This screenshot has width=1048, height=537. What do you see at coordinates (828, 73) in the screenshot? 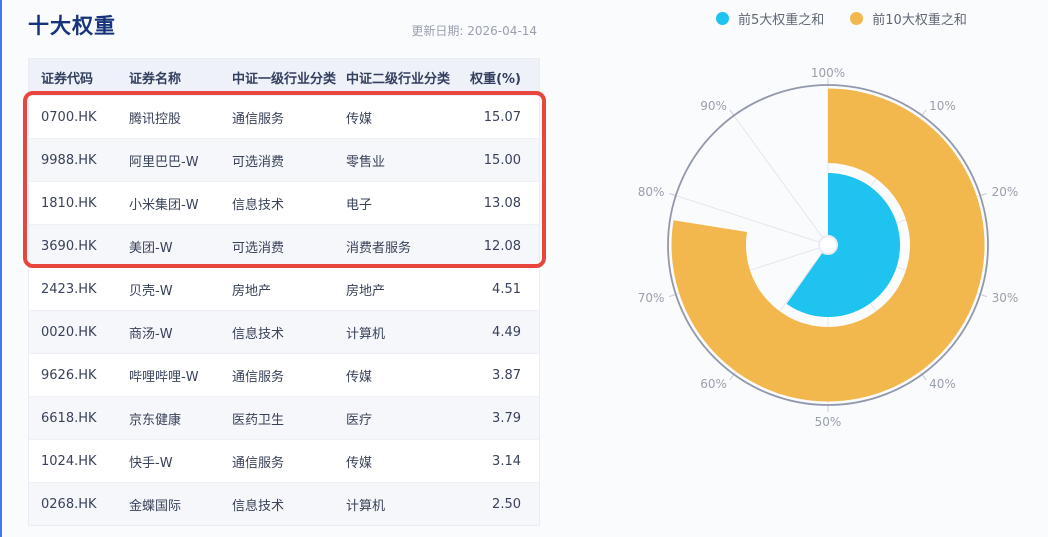
I see `axis-tick-label: 100%` at bounding box center [828, 73].